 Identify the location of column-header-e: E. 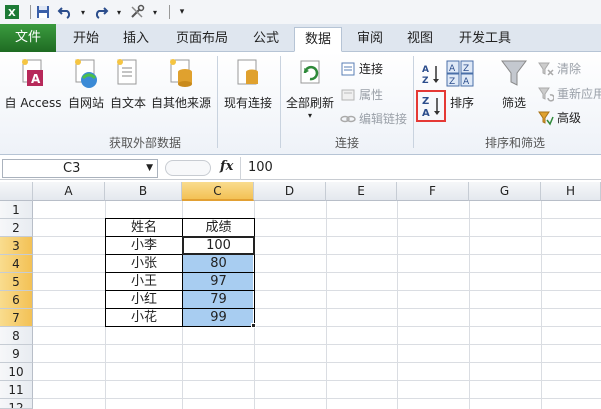
(361, 191).